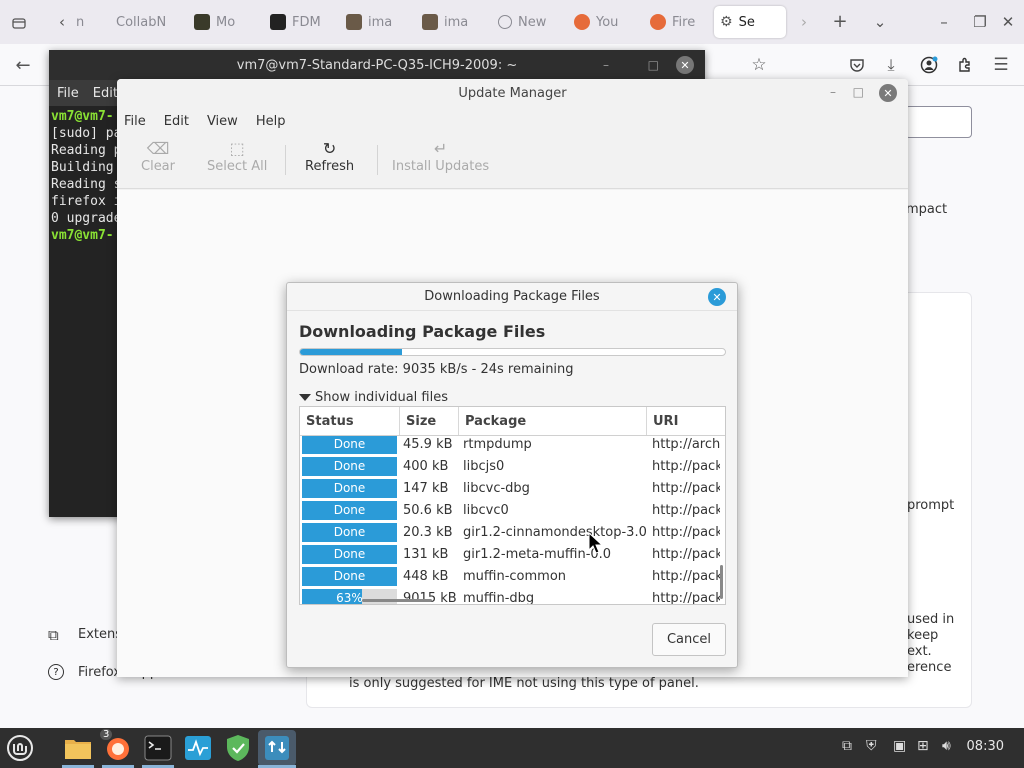 Image resolution: width=1024 pixels, height=768 pixels. Describe the element at coordinates (510, 444) in the screenshot. I see `table-row: Done 45.9 kB rtmpdump http://archiv` at that location.